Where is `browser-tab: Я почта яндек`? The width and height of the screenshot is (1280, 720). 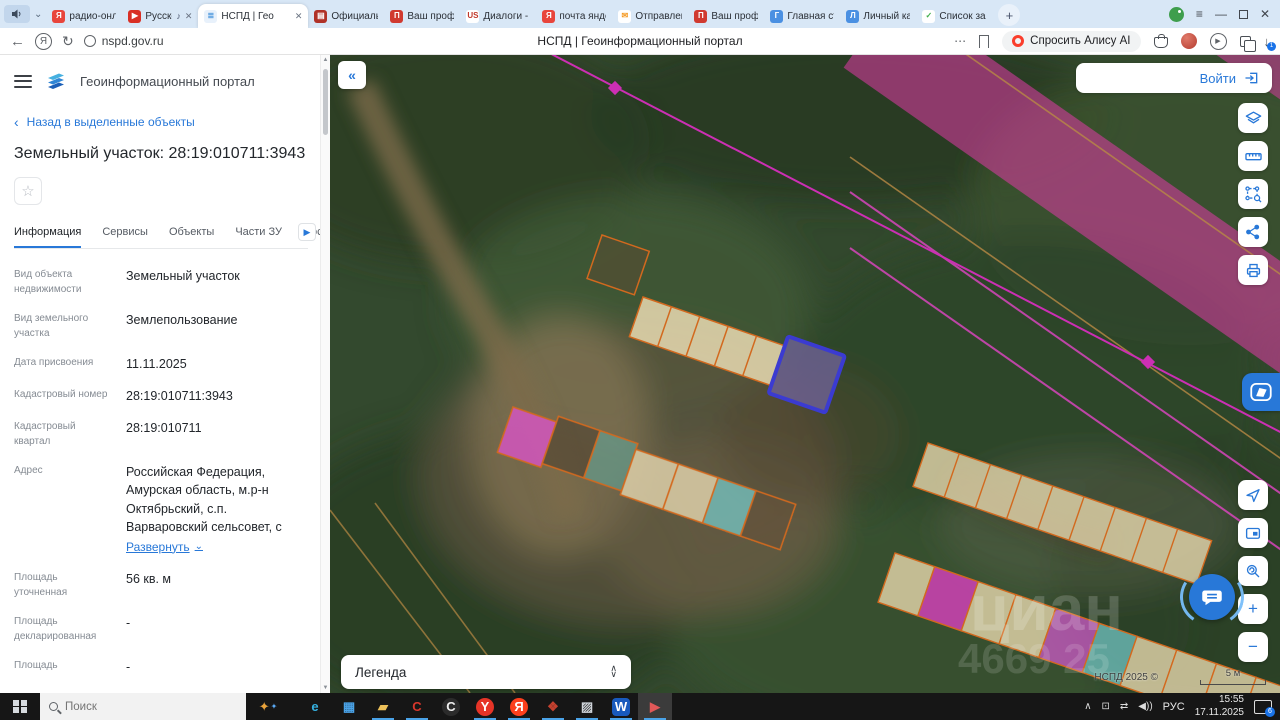 browser-tab: Я почта яндек is located at coordinates (574, 16).